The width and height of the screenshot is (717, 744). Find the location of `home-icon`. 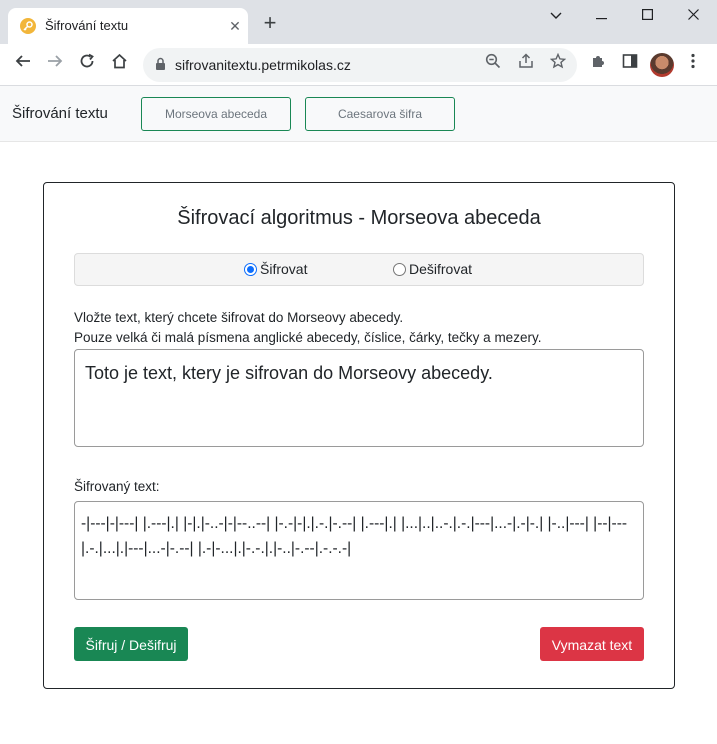

home-icon is located at coordinates (119, 61).